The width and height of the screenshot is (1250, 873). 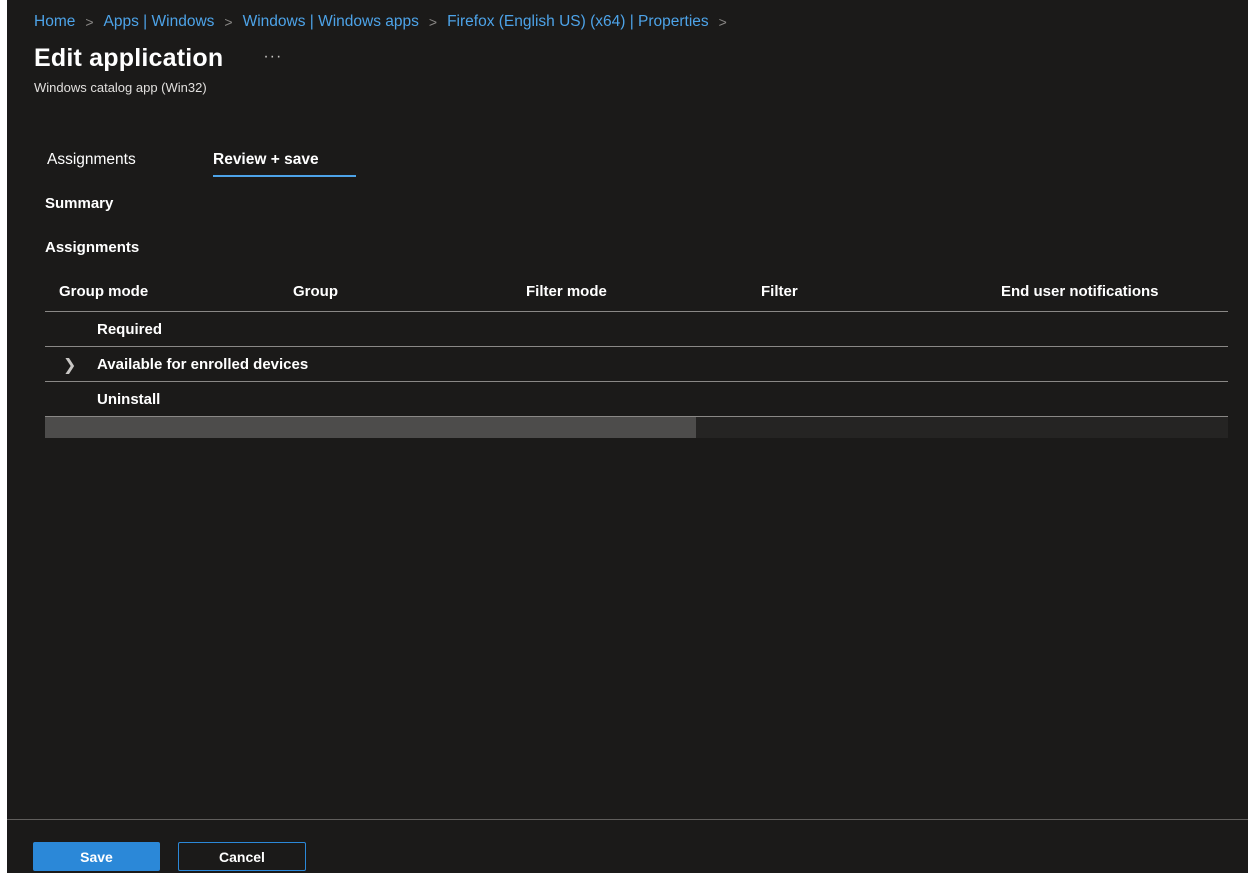 I want to click on cancel-button: Cancel, so click(x=242, y=856).